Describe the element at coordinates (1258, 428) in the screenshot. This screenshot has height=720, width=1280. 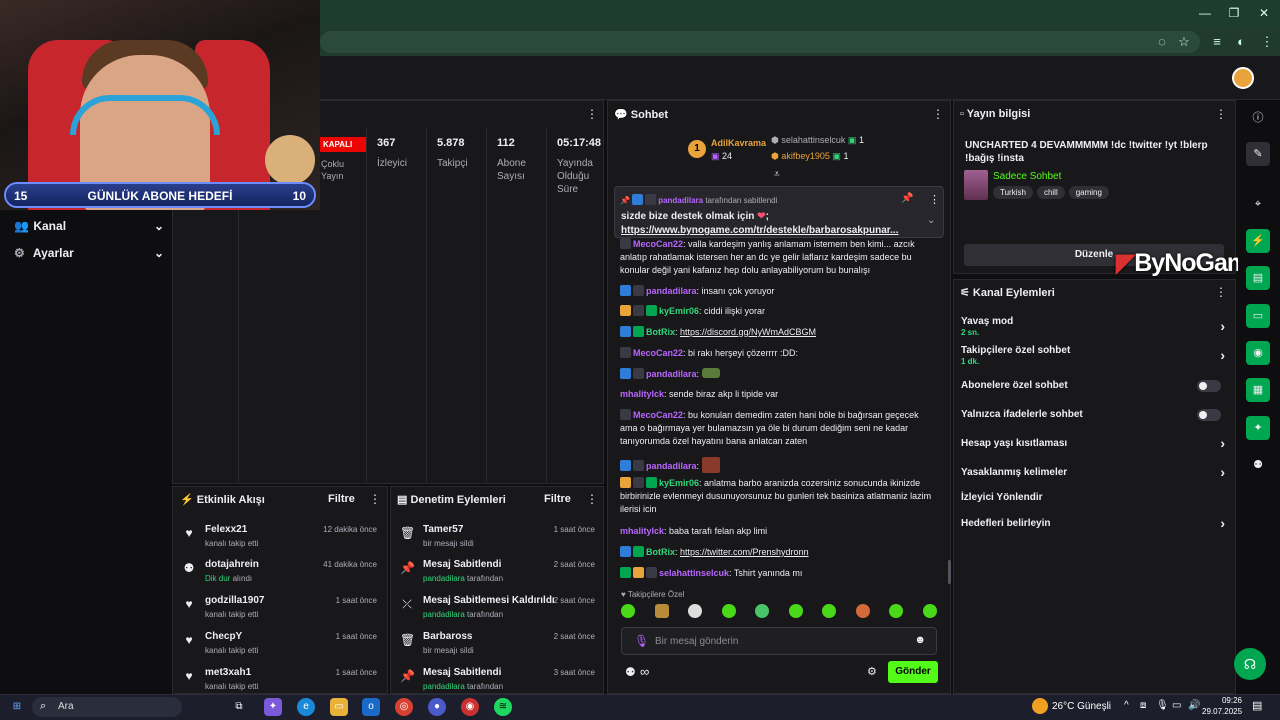
I see `wrench-icon: ✦` at that location.